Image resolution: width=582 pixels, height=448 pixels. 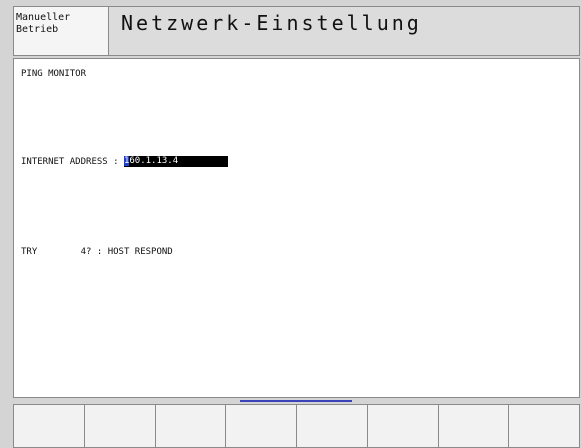 What do you see at coordinates (61, 31) in the screenshot?
I see `operating-mode-box: Manueller Betrieb` at bounding box center [61, 31].